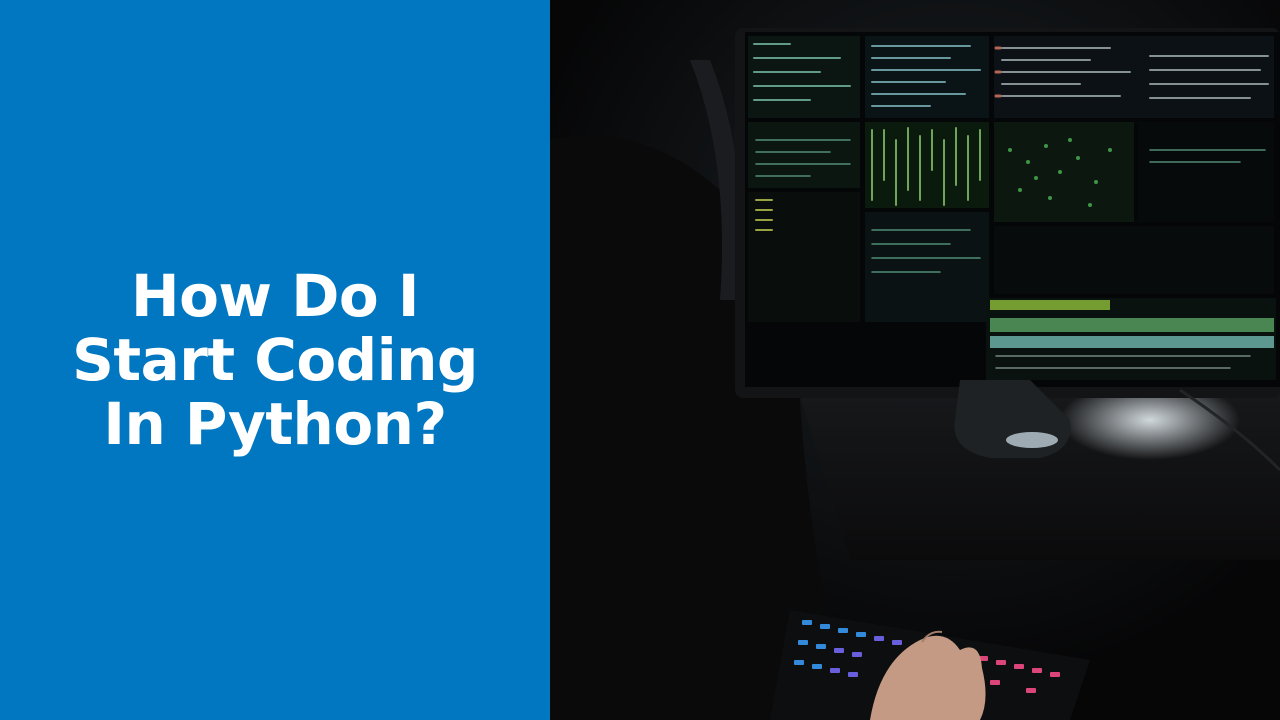 This screenshot has height=720, width=1280. What do you see at coordinates (275, 424) in the screenshot?
I see `title-line-3: In Python?` at bounding box center [275, 424].